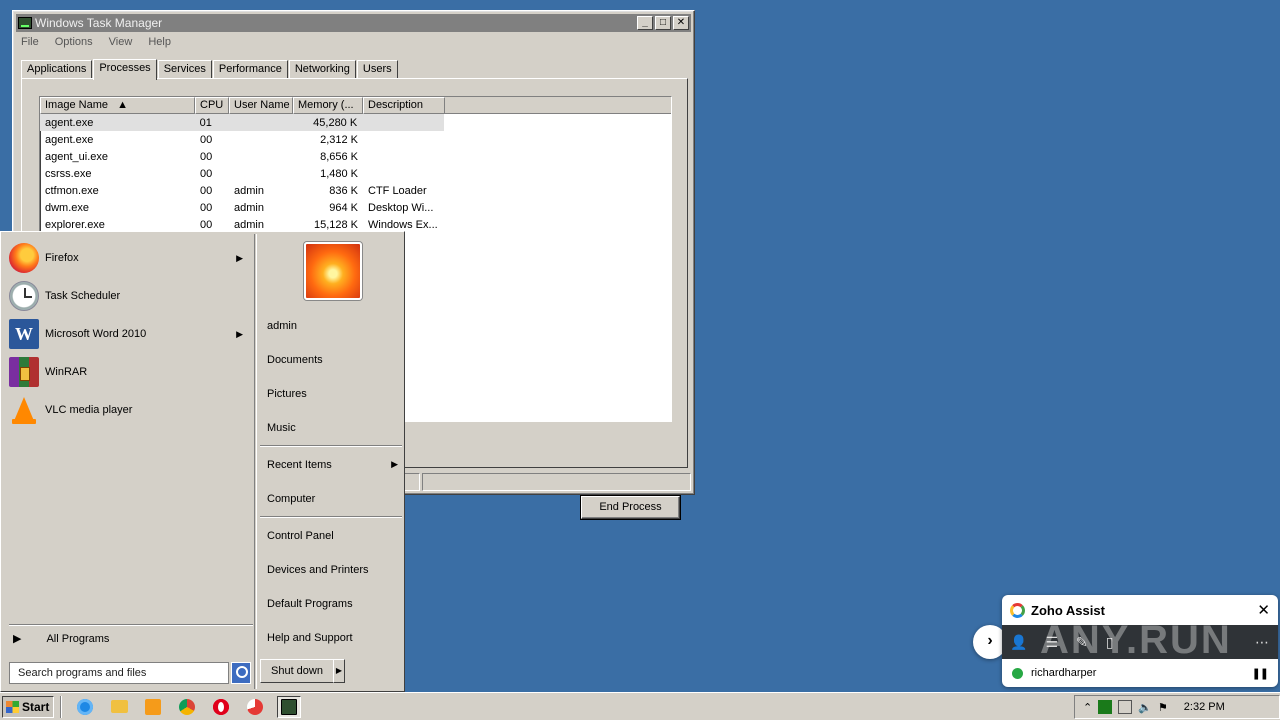  Describe the element at coordinates (334, 360) in the screenshot. I see `link-documents: Documents` at that location.